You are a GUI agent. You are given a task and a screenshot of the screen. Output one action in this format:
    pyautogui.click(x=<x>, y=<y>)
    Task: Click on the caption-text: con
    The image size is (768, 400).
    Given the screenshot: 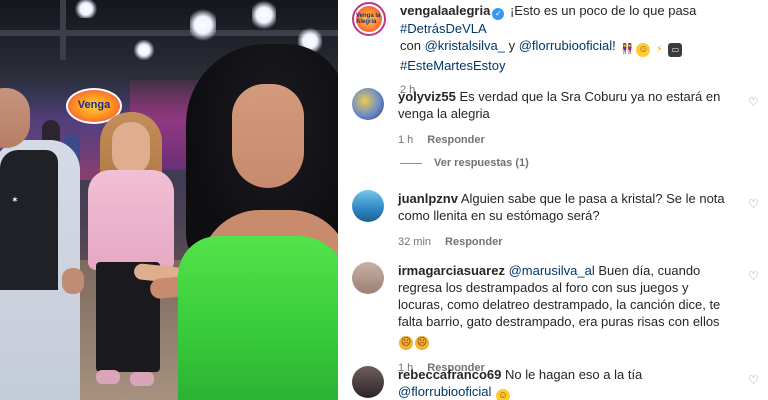 What is the action you would take?
    pyautogui.click(x=412, y=45)
    